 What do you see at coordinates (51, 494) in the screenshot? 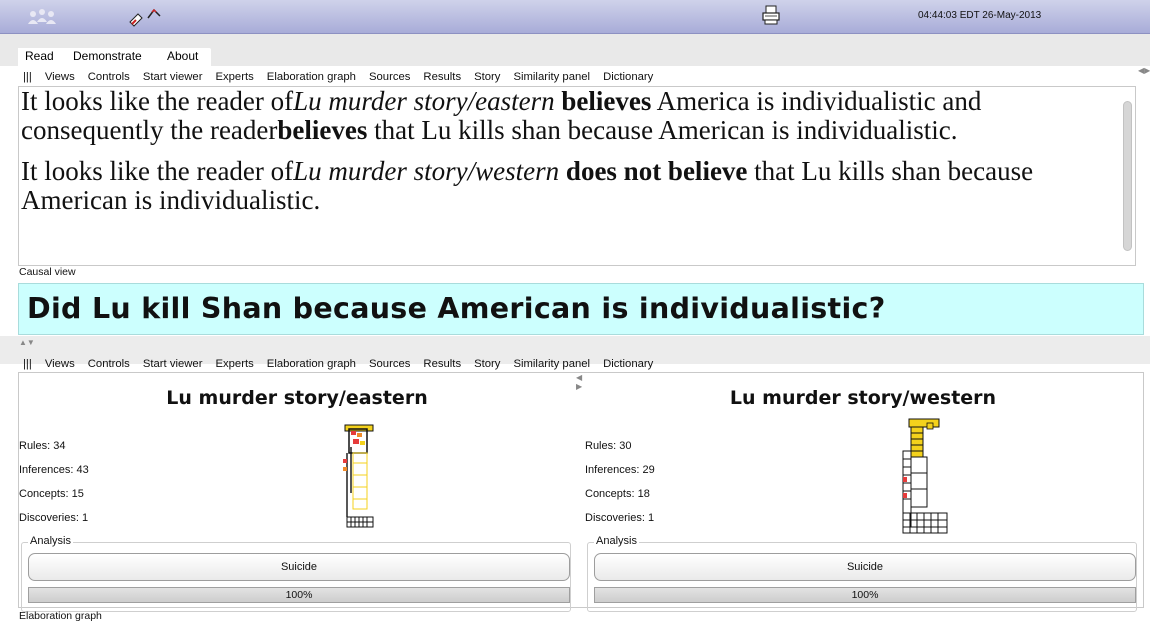
I see `concepts-count: Concepts: 15` at bounding box center [51, 494].